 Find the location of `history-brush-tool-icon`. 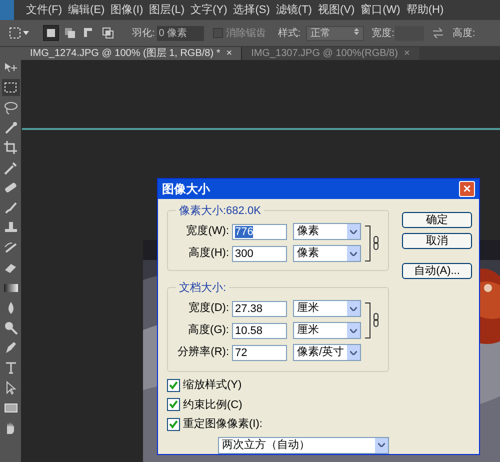

history-brush-tool-icon is located at coordinates (10, 248).